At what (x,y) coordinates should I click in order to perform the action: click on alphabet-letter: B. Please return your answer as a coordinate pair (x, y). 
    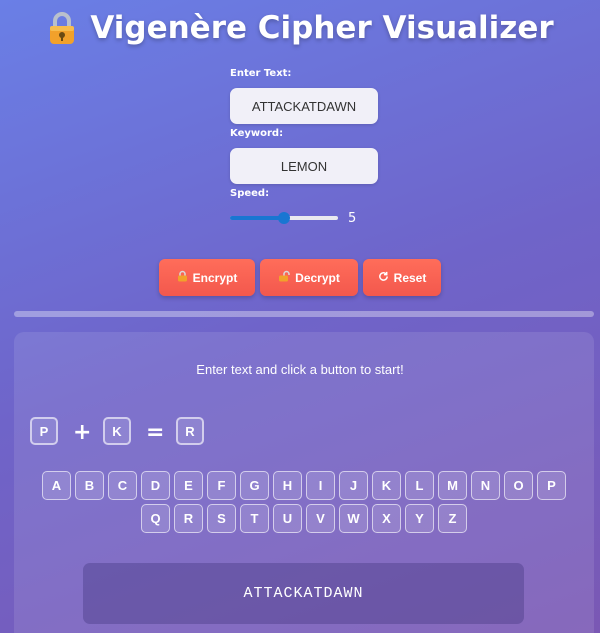
    Looking at the image, I should click on (89, 485).